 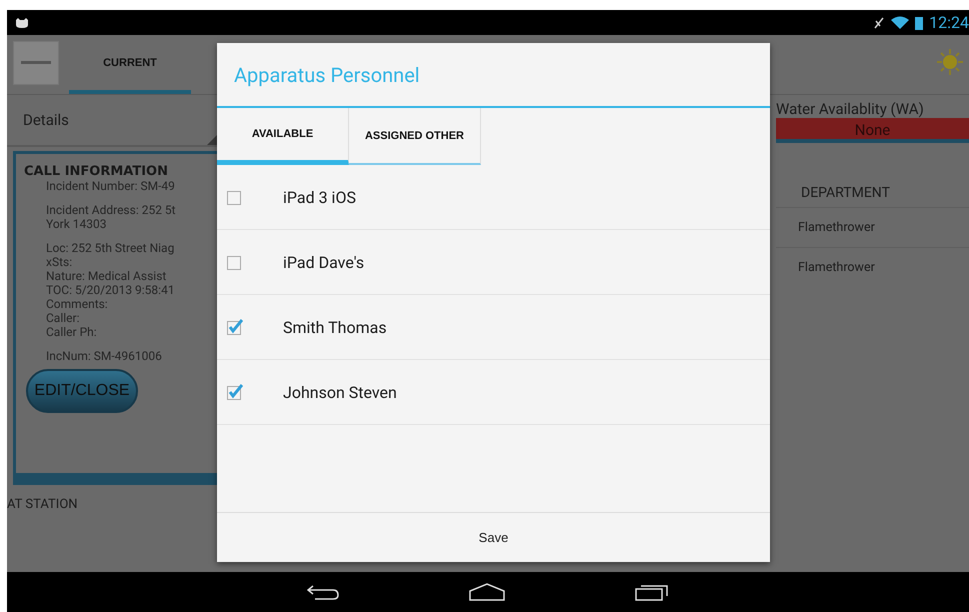 I want to click on person-name: Smith Thomas, so click(x=335, y=327).